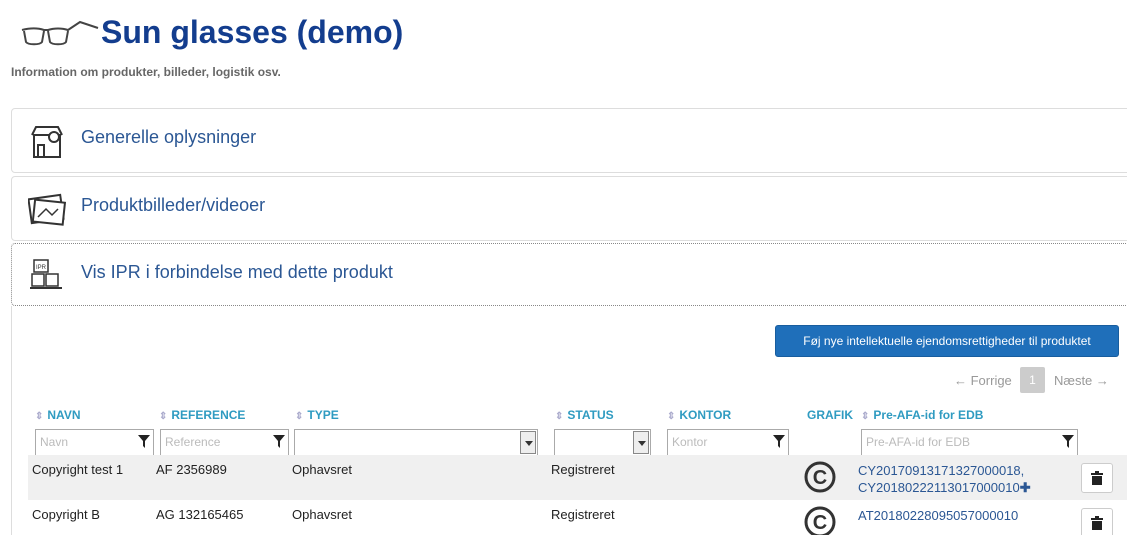 The image size is (1127, 535). I want to click on filter-status-select, so click(602, 442).